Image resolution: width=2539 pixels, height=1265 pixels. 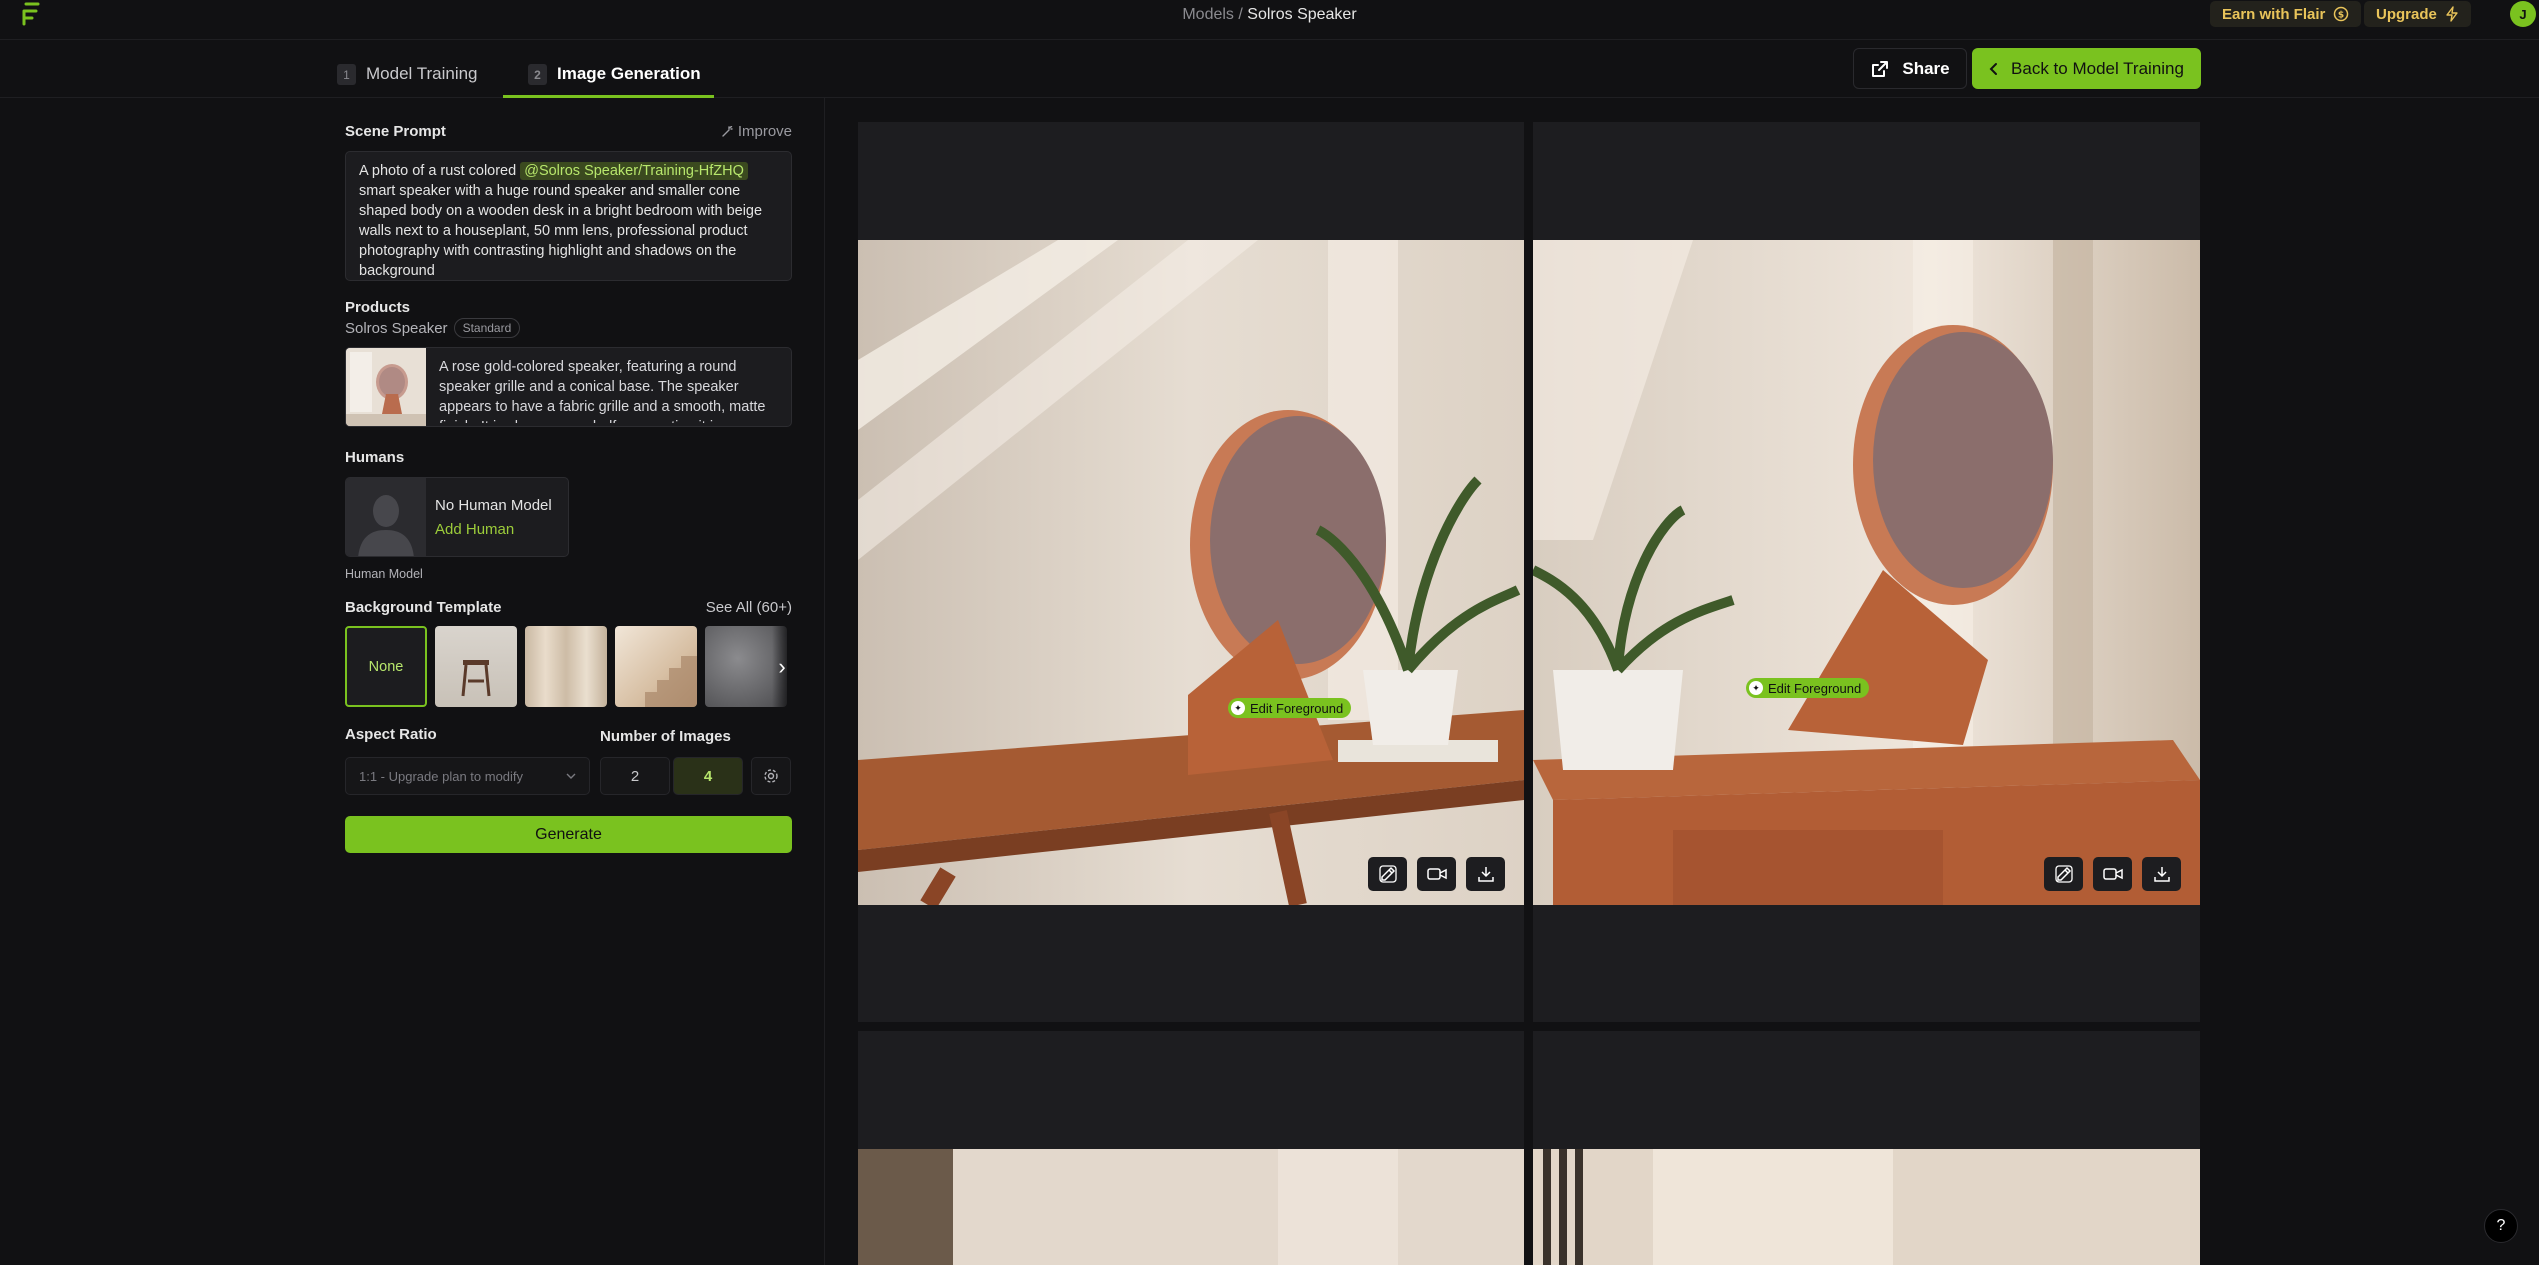 What do you see at coordinates (476, 666) in the screenshot?
I see `background-template-stool` at bounding box center [476, 666].